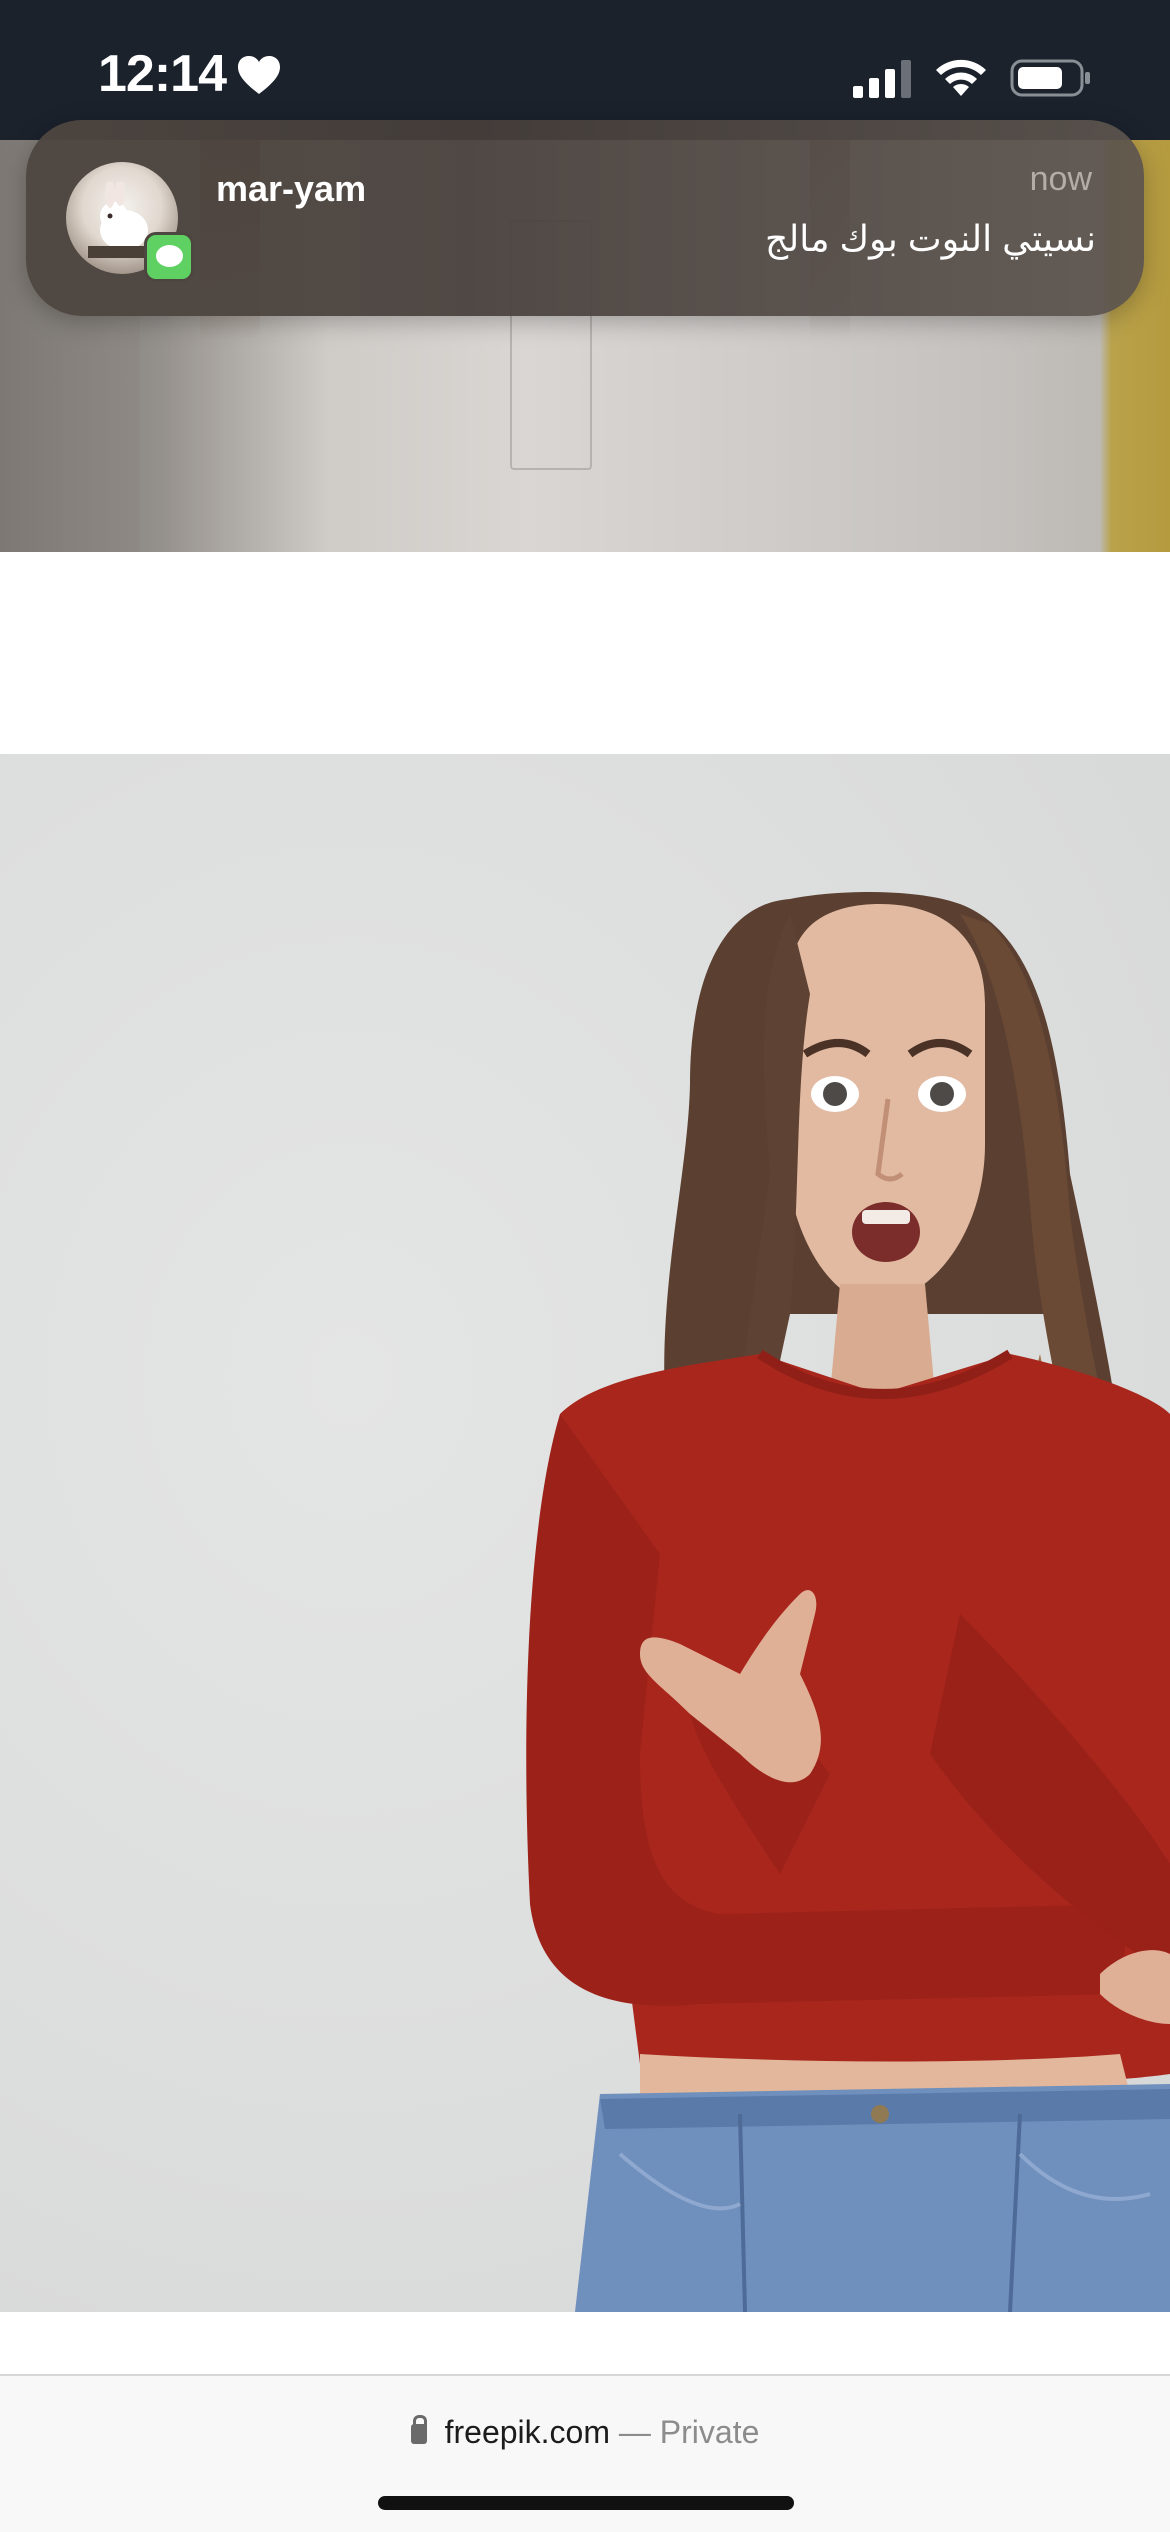  Describe the element at coordinates (527, 2432) in the screenshot. I see `url-domain: freepik.com` at that location.